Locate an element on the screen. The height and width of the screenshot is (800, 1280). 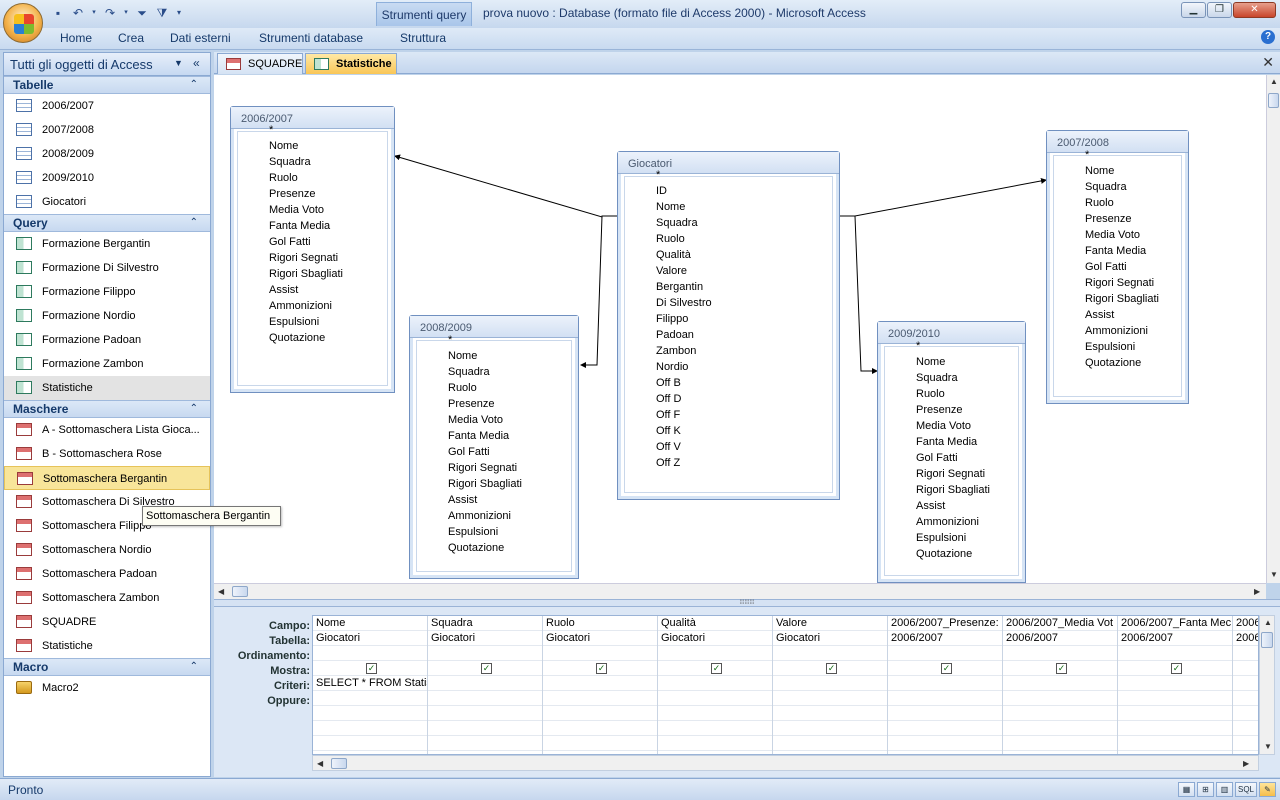
grid-column: Valore Giocatori ✓ is located at coordinates (830, 685).